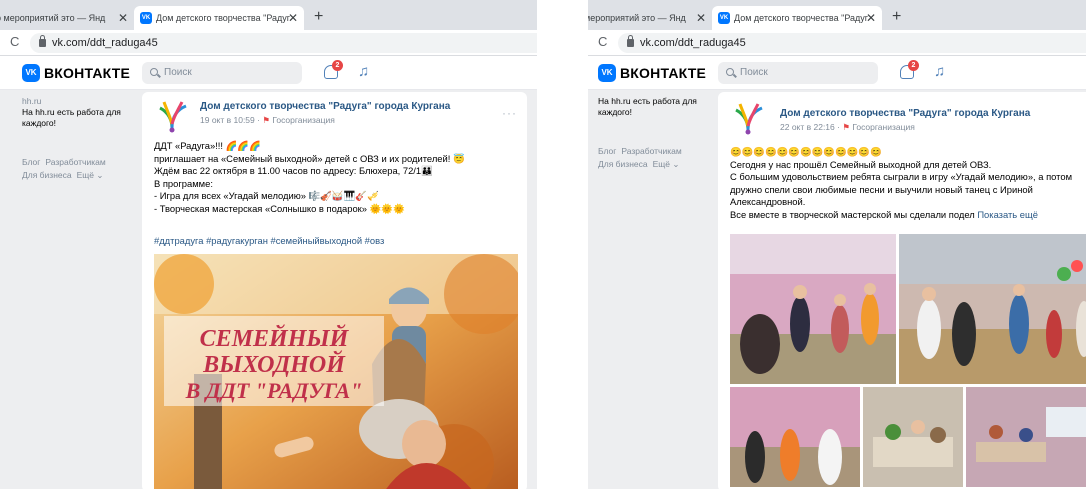 The image size is (1086, 489). I want to click on post-date: 19 окт в 10:59, so click(227, 120).